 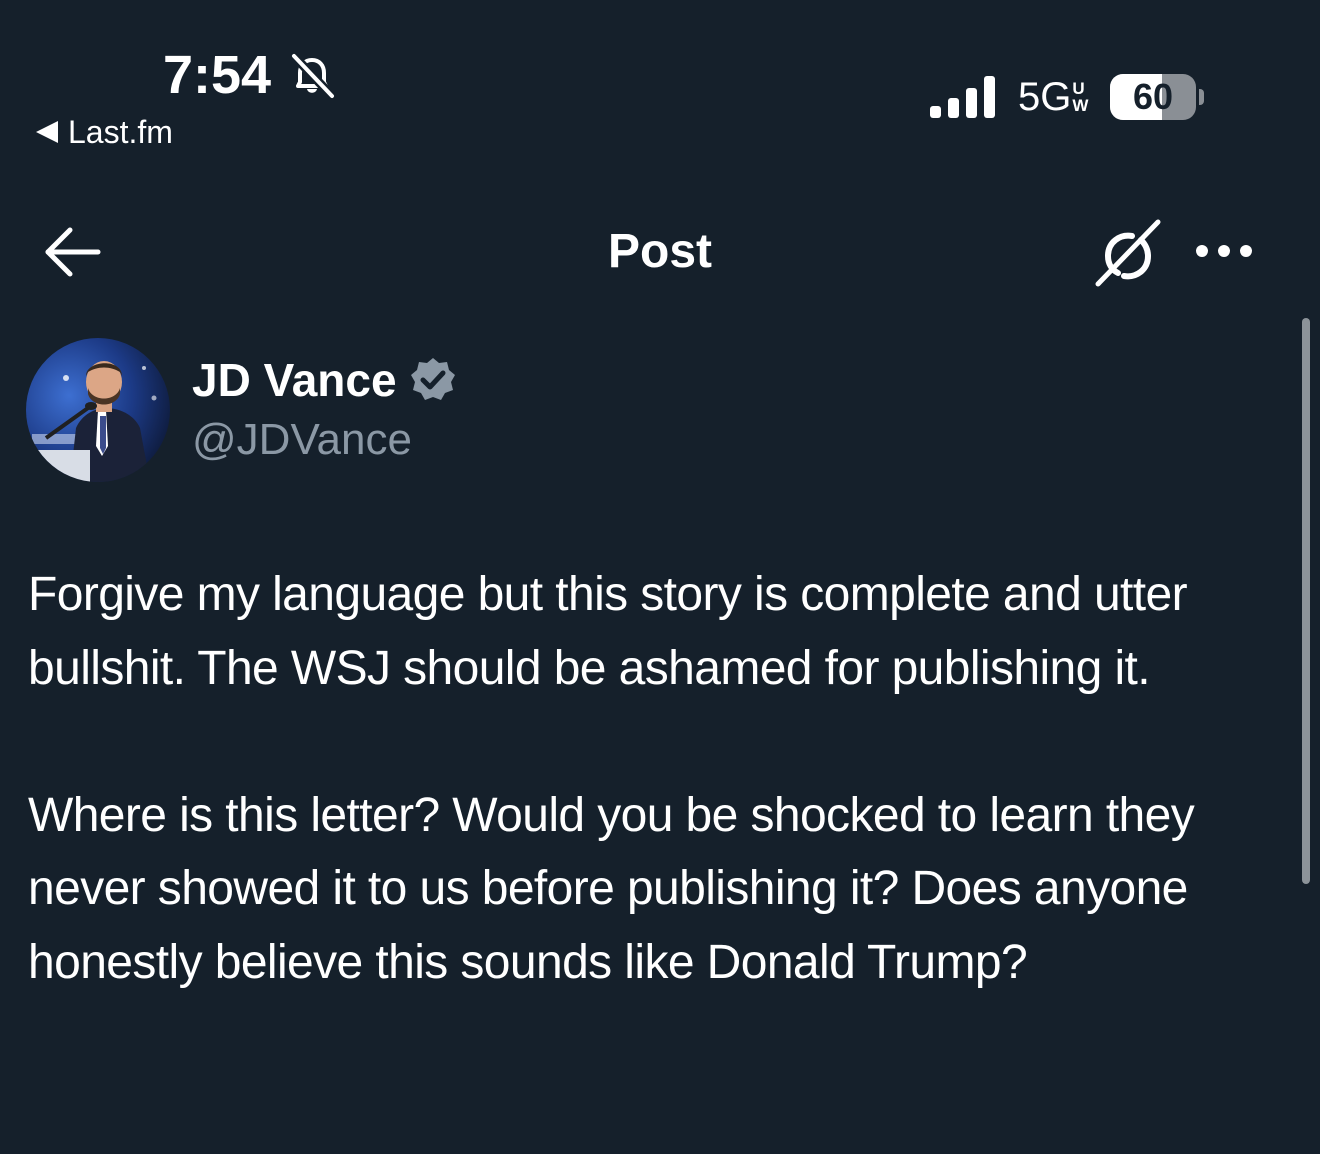 What do you see at coordinates (47, 132) in the screenshot?
I see `back-triangle-icon` at bounding box center [47, 132].